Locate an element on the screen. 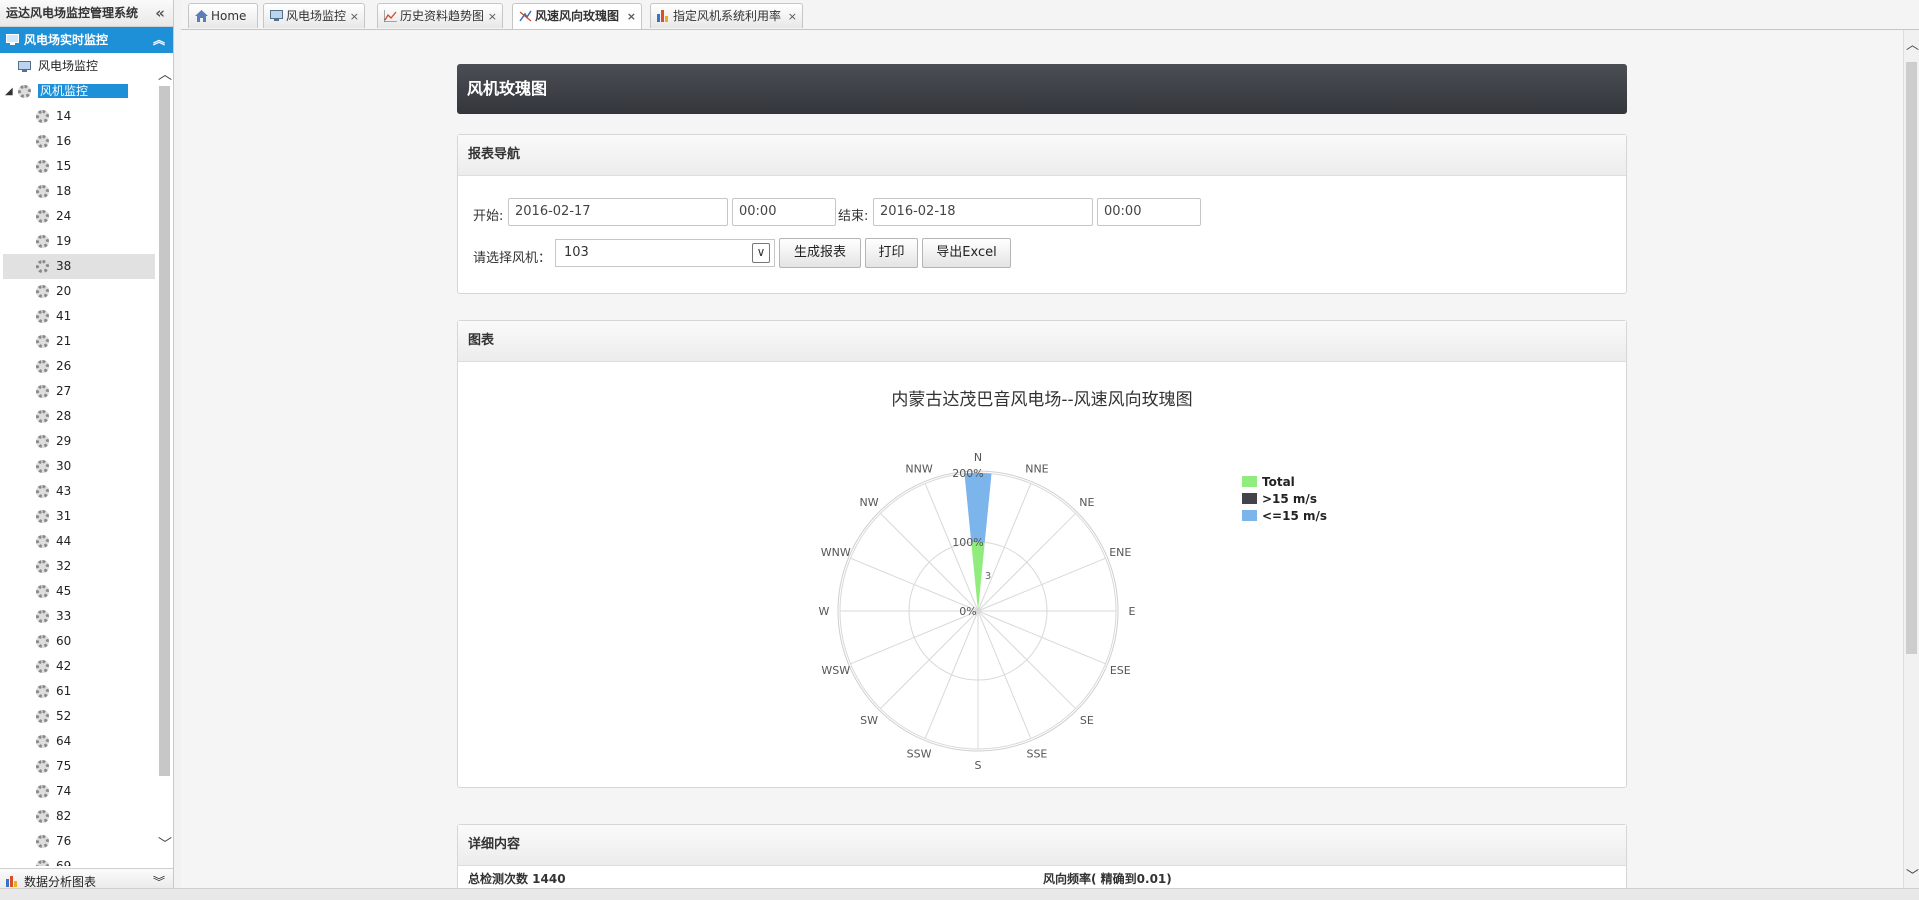 The width and height of the screenshot is (1919, 900). tree-node-turbine: 29 is located at coordinates (86, 441).